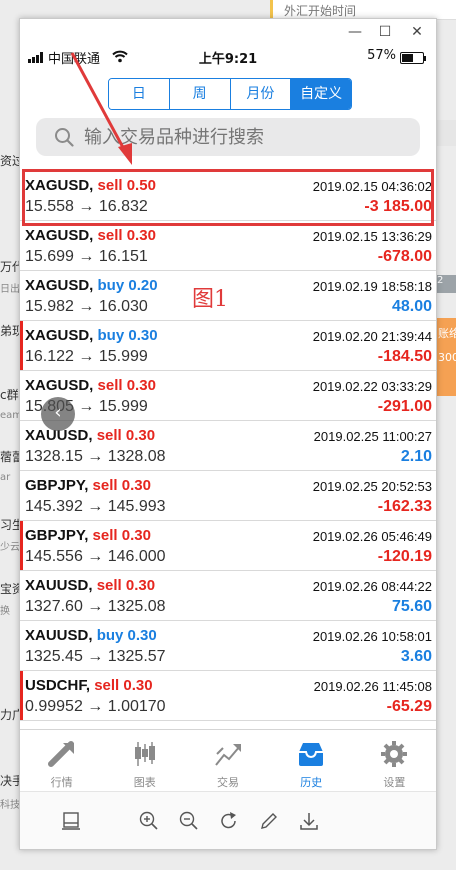 Image resolution: width=456 pixels, height=870 pixels. What do you see at coordinates (10, 805) in the screenshot?
I see `background-snippet: 科技` at bounding box center [10, 805].